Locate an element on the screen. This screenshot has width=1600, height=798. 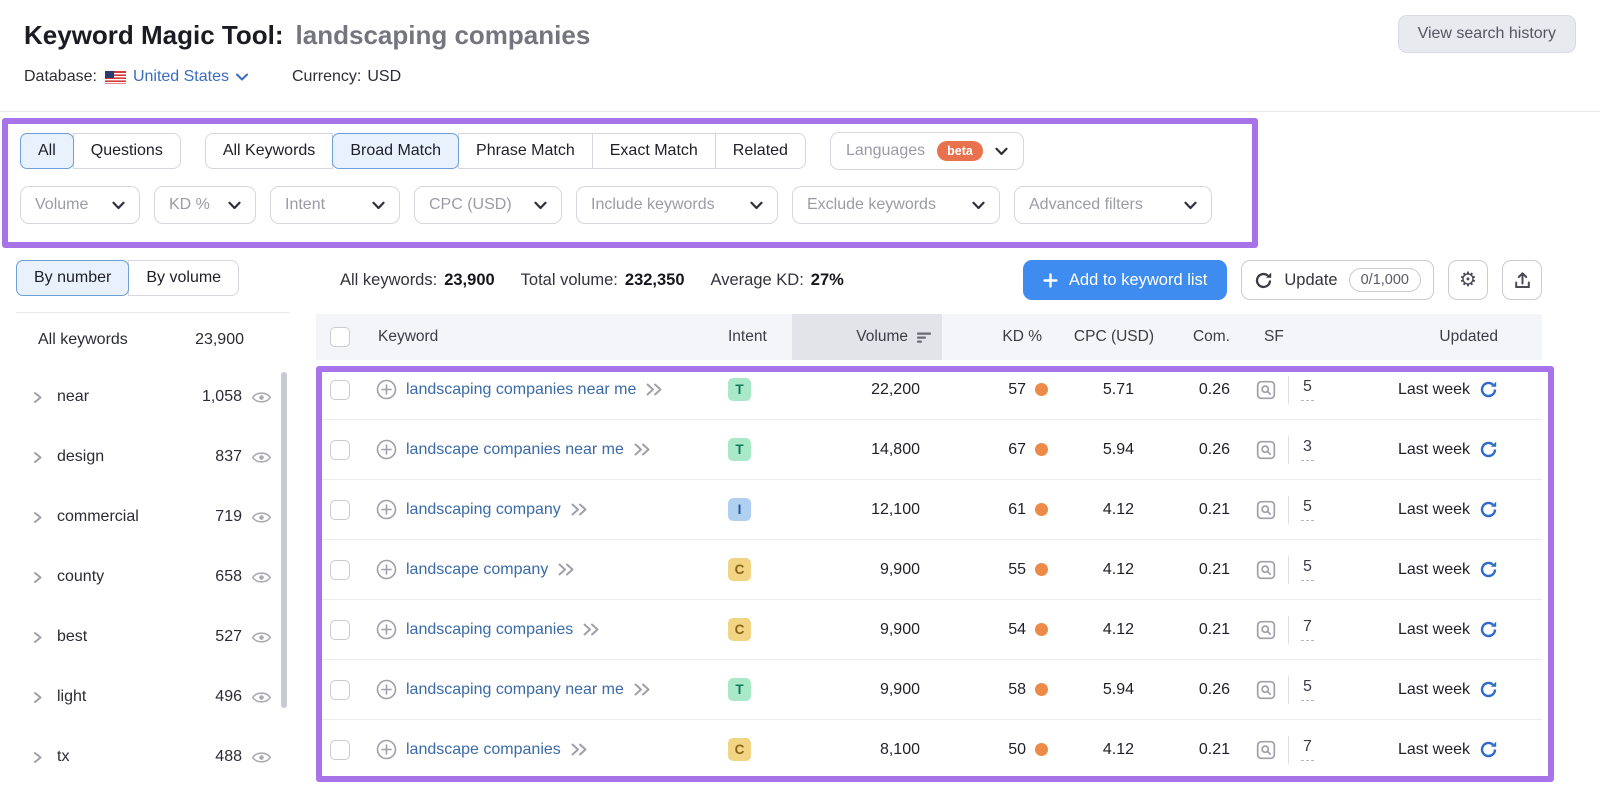
filter-dropdown-volume: Volume is located at coordinates (80, 205).